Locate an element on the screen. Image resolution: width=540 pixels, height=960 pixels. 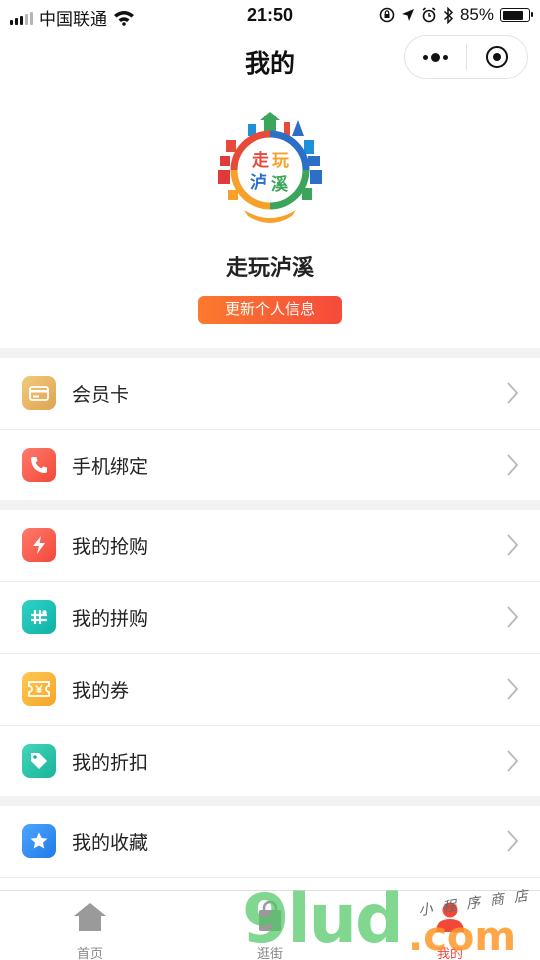
phone-icon is located at coordinates (39, 465).